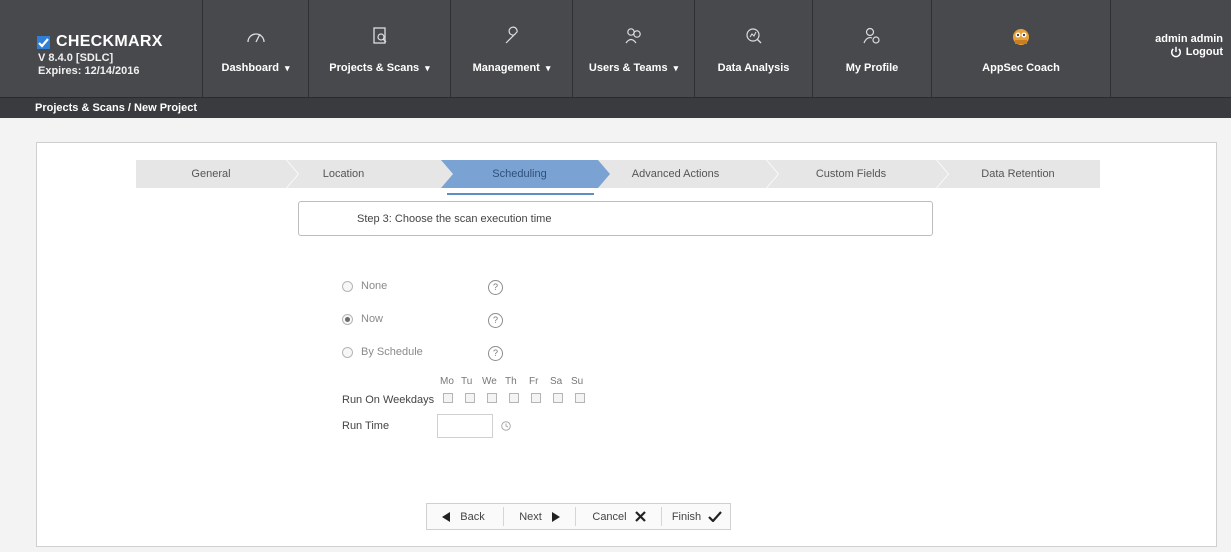 This screenshot has width=1231, height=552. What do you see at coordinates (609, 516) in the screenshot?
I see `cancel-label: Cancel` at bounding box center [609, 516].